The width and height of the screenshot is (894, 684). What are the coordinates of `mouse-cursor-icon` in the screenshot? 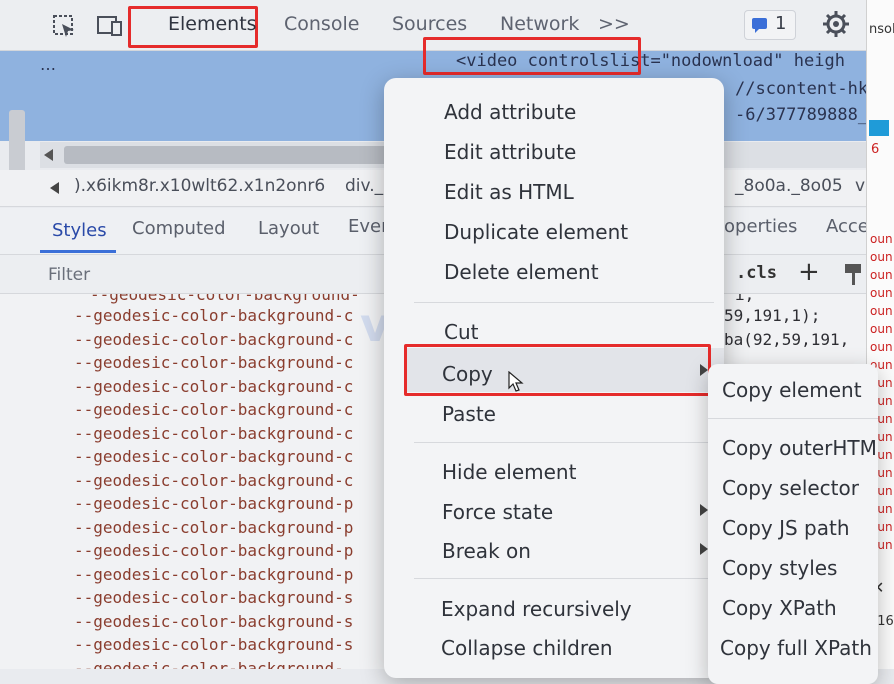 It's located at (516, 381).